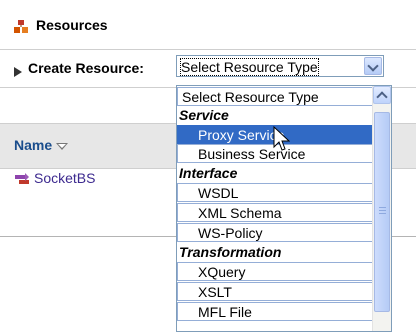  What do you see at coordinates (281, 138) in the screenshot?
I see `mouse-cursor-icon` at bounding box center [281, 138].